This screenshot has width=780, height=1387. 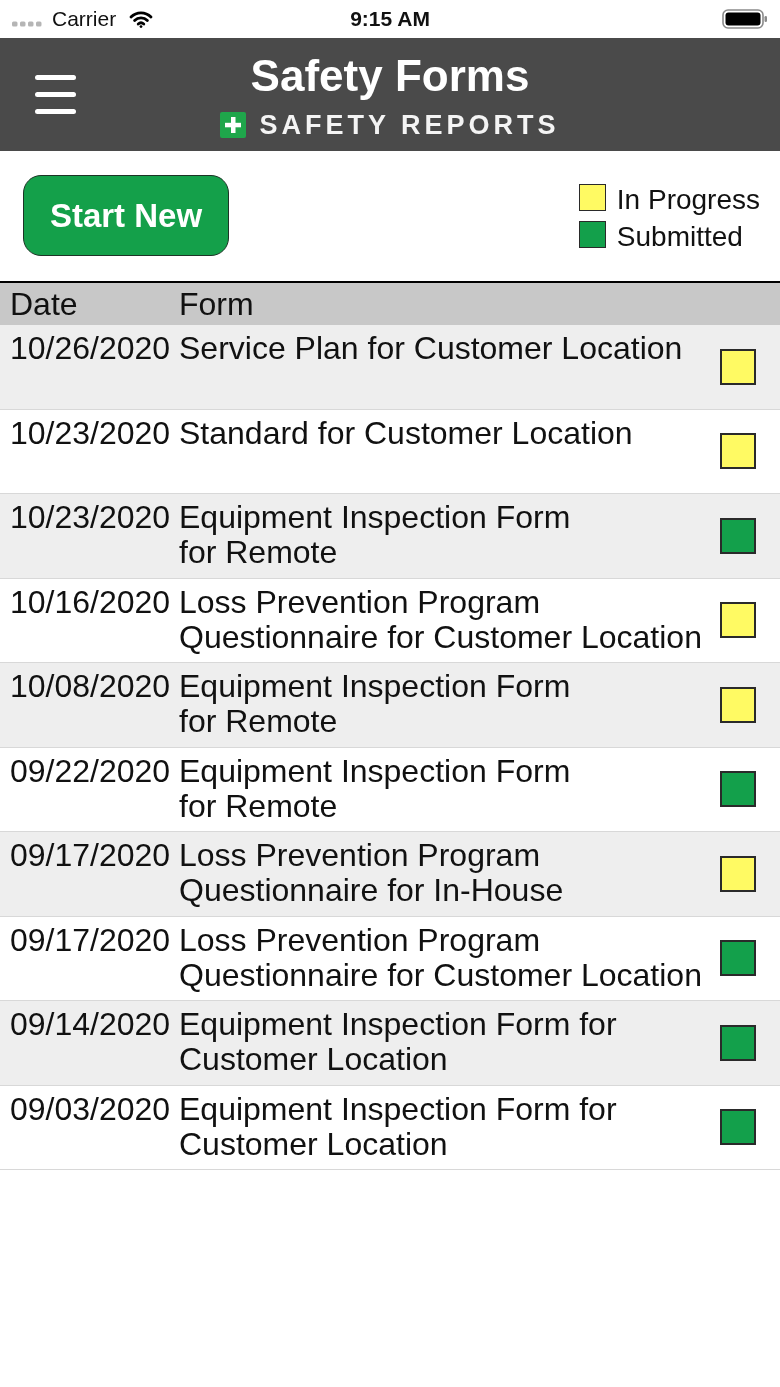 I want to click on table-row: 09/17/2020 Loss Prevention Program Questionnaire for In-House, so click(x=390, y=874).